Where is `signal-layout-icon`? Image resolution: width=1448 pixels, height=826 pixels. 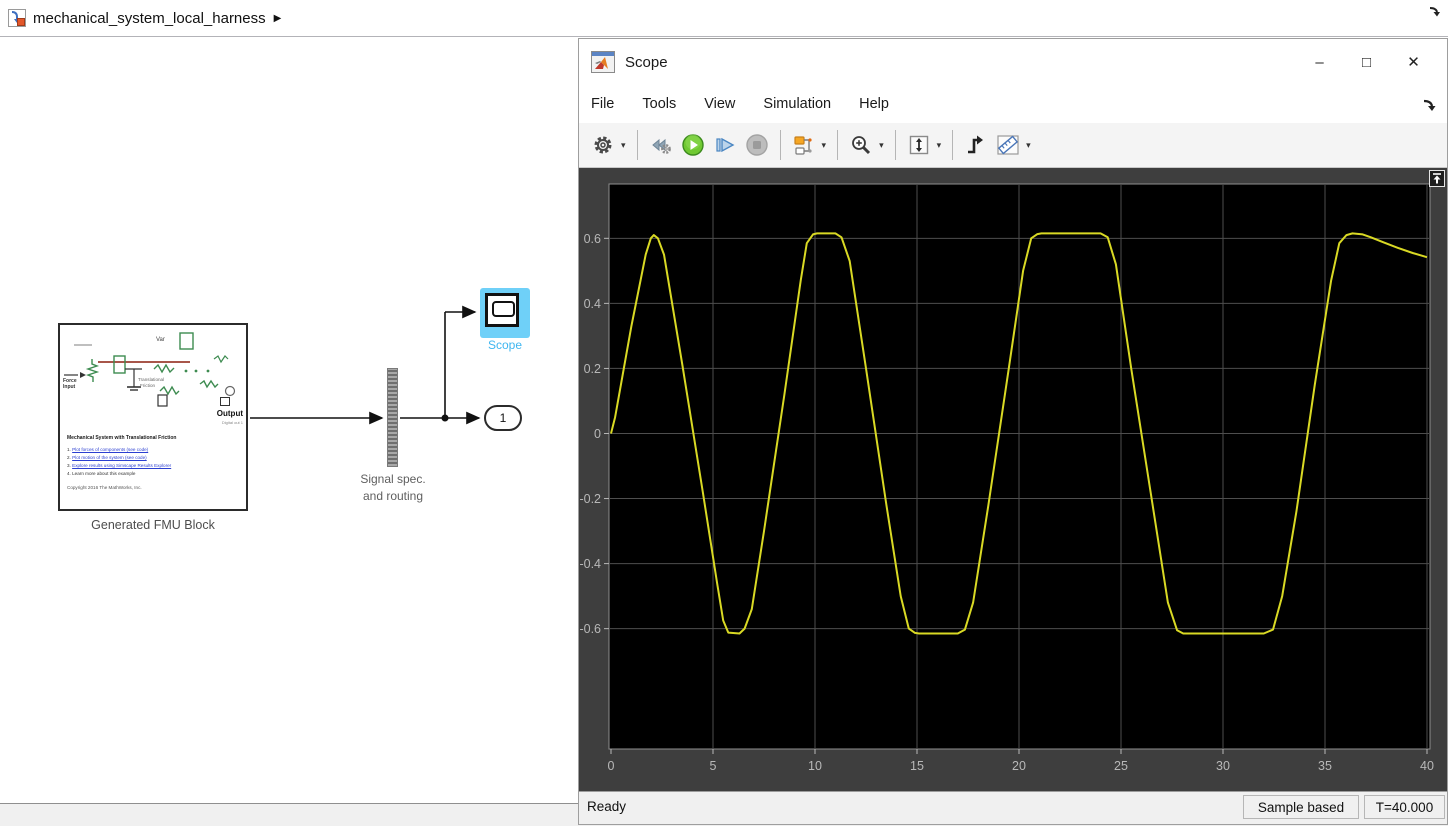
signal-layout-icon is located at coordinates (804, 145).